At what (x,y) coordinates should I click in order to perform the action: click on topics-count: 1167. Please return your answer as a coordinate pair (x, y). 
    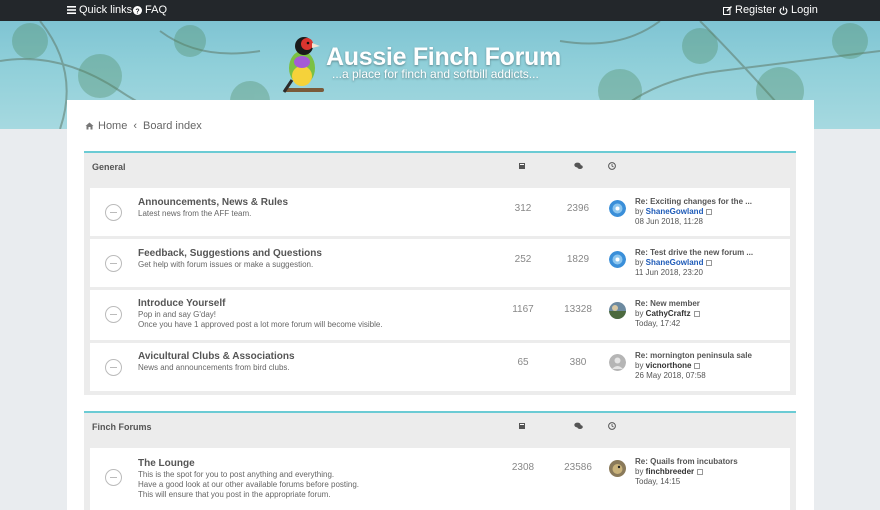
    Looking at the image, I should click on (523, 309).